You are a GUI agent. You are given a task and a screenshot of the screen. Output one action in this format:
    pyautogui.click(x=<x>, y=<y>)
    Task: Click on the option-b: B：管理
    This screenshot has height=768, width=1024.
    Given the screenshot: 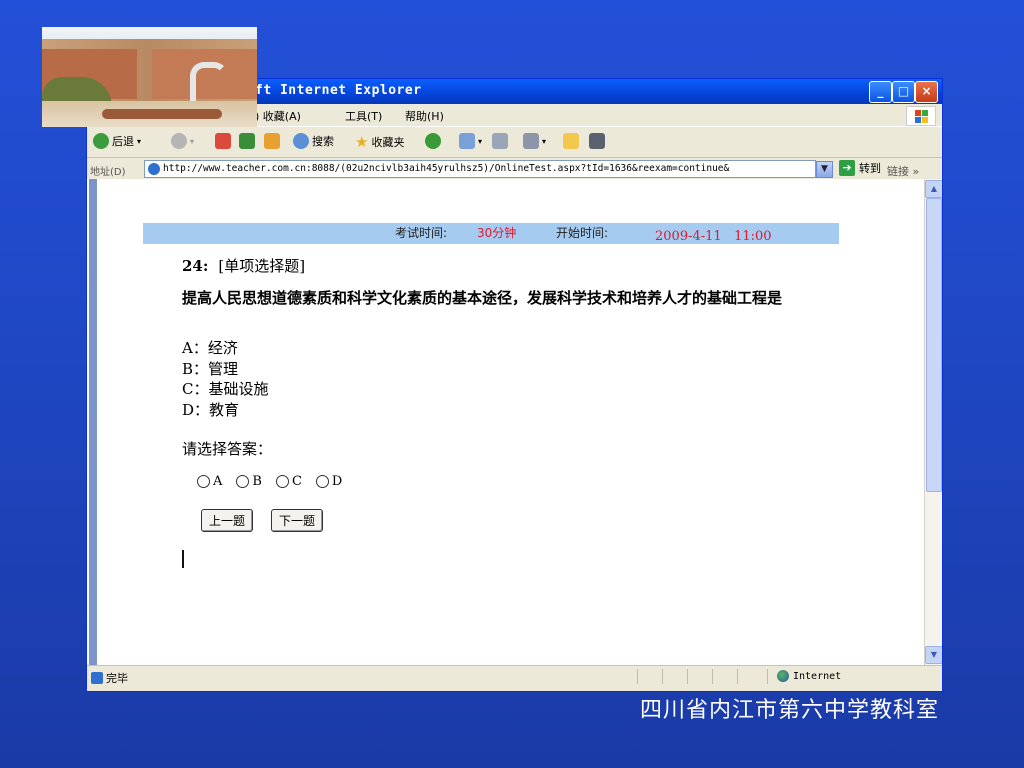 What is the action you would take?
    pyautogui.click(x=210, y=368)
    